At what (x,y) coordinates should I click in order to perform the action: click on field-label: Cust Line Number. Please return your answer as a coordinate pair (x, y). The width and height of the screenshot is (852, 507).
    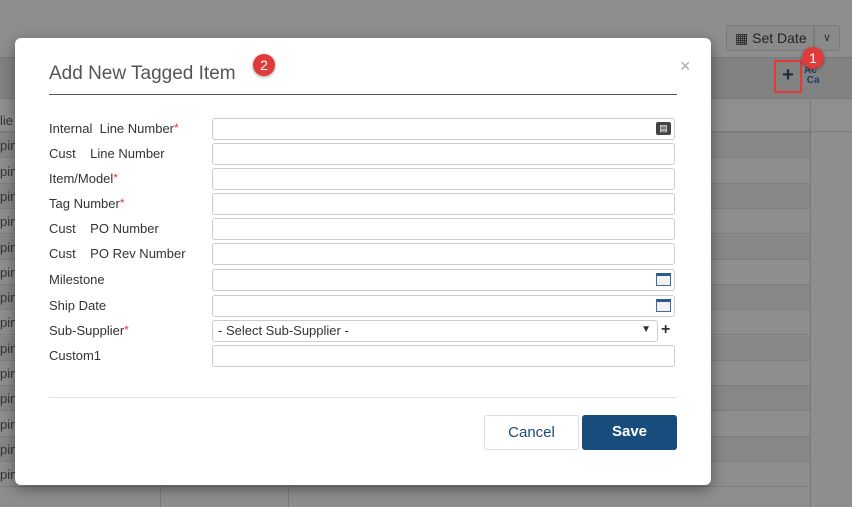
    Looking at the image, I should click on (107, 153).